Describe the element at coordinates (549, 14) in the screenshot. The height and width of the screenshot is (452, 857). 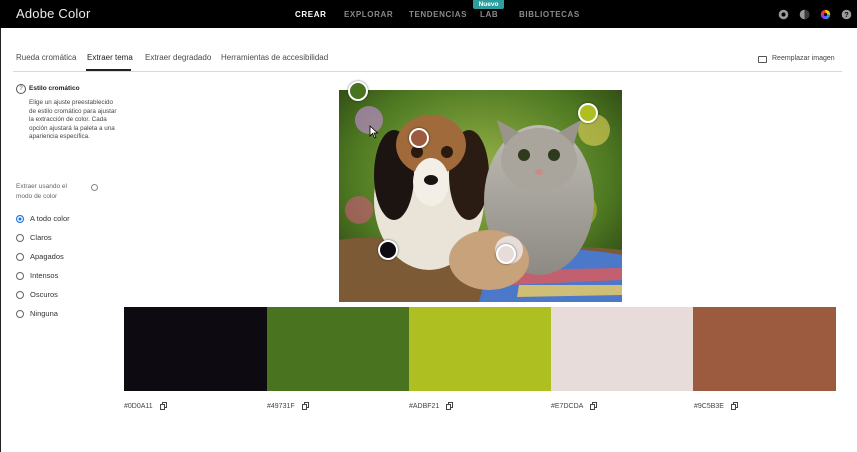
I see `nav-bibliotecas: BIBLIOTECAS` at that location.